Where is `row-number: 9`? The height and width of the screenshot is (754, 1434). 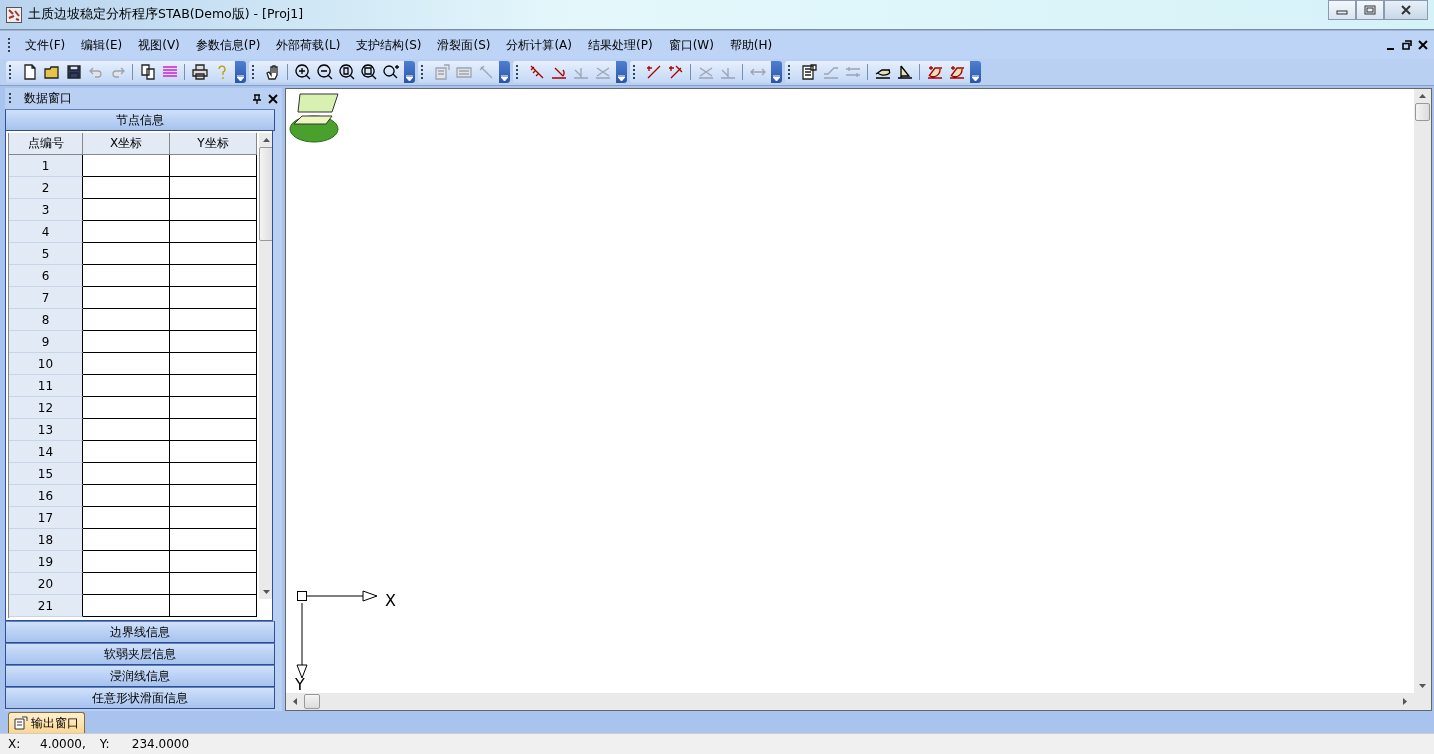
row-number: 9 is located at coordinates (46, 342).